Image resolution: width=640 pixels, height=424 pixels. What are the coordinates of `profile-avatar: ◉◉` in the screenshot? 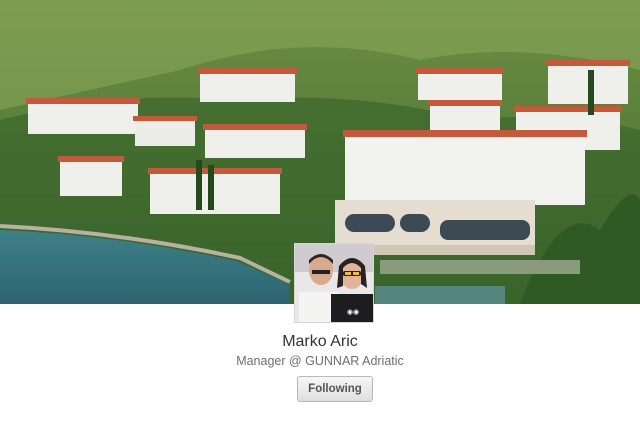 It's located at (334, 283).